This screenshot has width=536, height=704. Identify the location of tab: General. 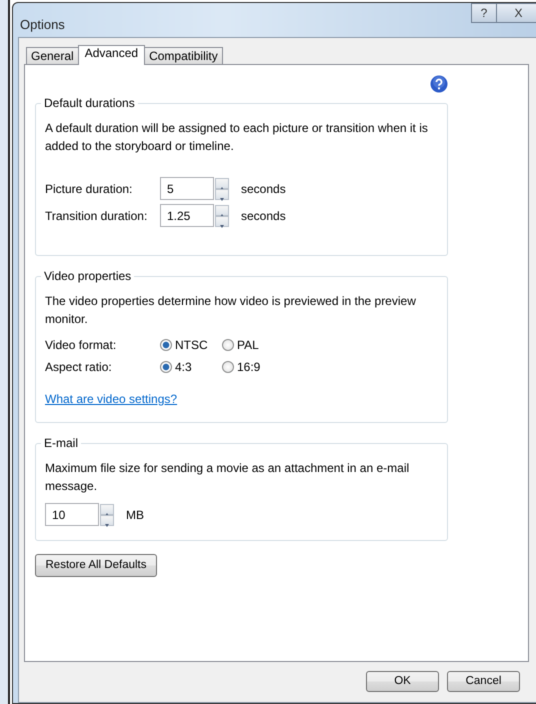
(52, 55).